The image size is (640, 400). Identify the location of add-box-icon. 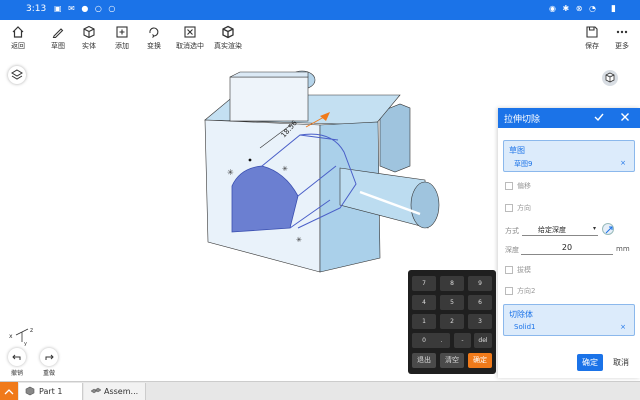
(122, 32).